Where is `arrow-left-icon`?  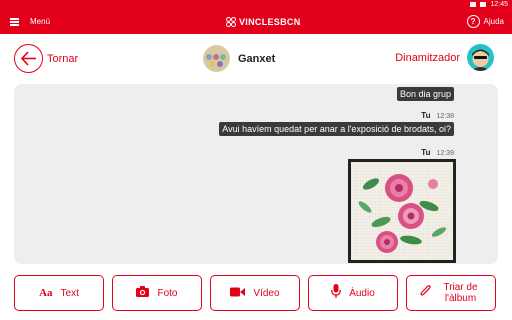
arrow-left-icon is located at coordinates (28, 58).